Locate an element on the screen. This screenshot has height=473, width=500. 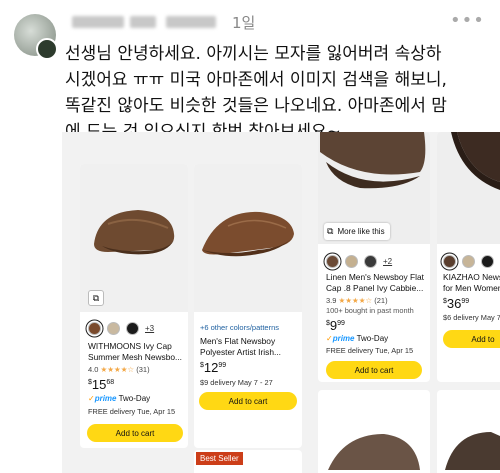
post-line: 선생님 안녕하세요. 아끼시는 모자를 잃어버려 속상하 is located at coordinates (253, 54).